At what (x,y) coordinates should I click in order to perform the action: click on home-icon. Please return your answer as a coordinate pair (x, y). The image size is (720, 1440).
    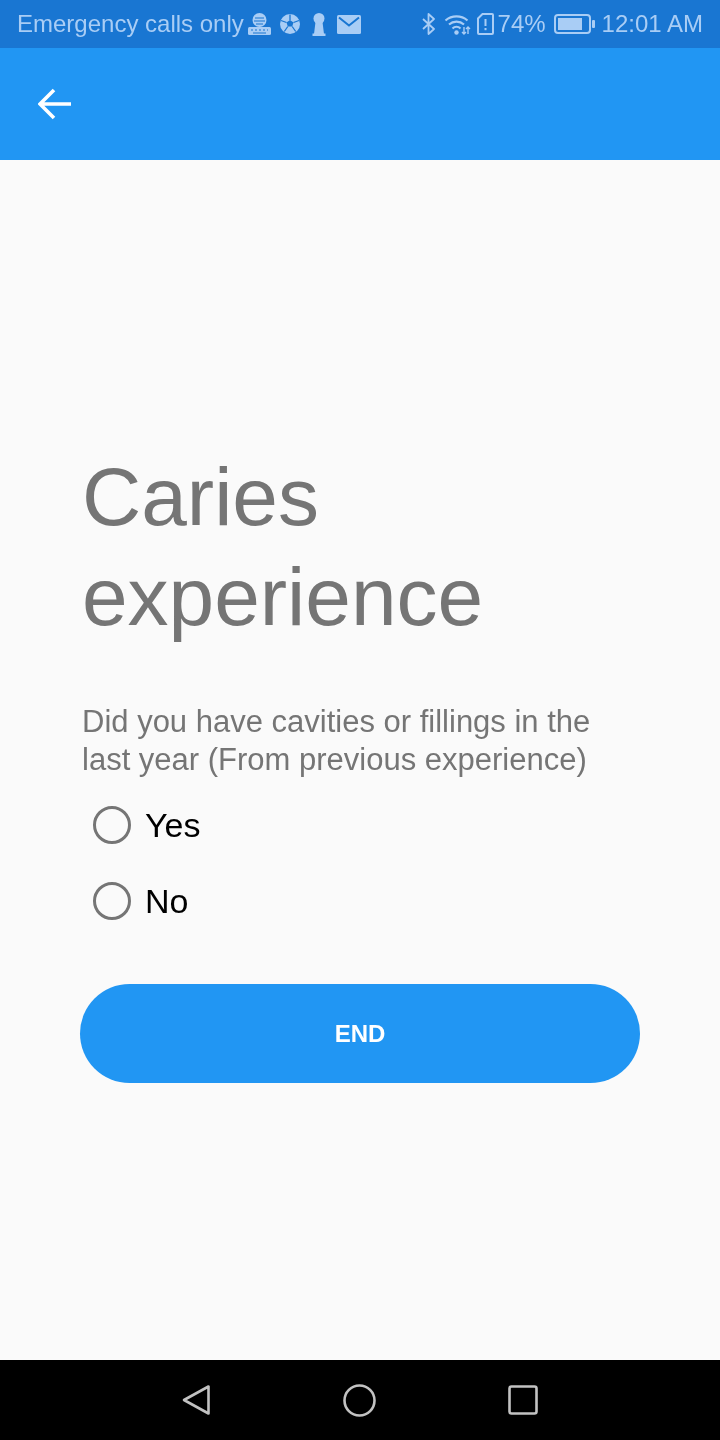
    Looking at the image, I should click on (359, 1400).